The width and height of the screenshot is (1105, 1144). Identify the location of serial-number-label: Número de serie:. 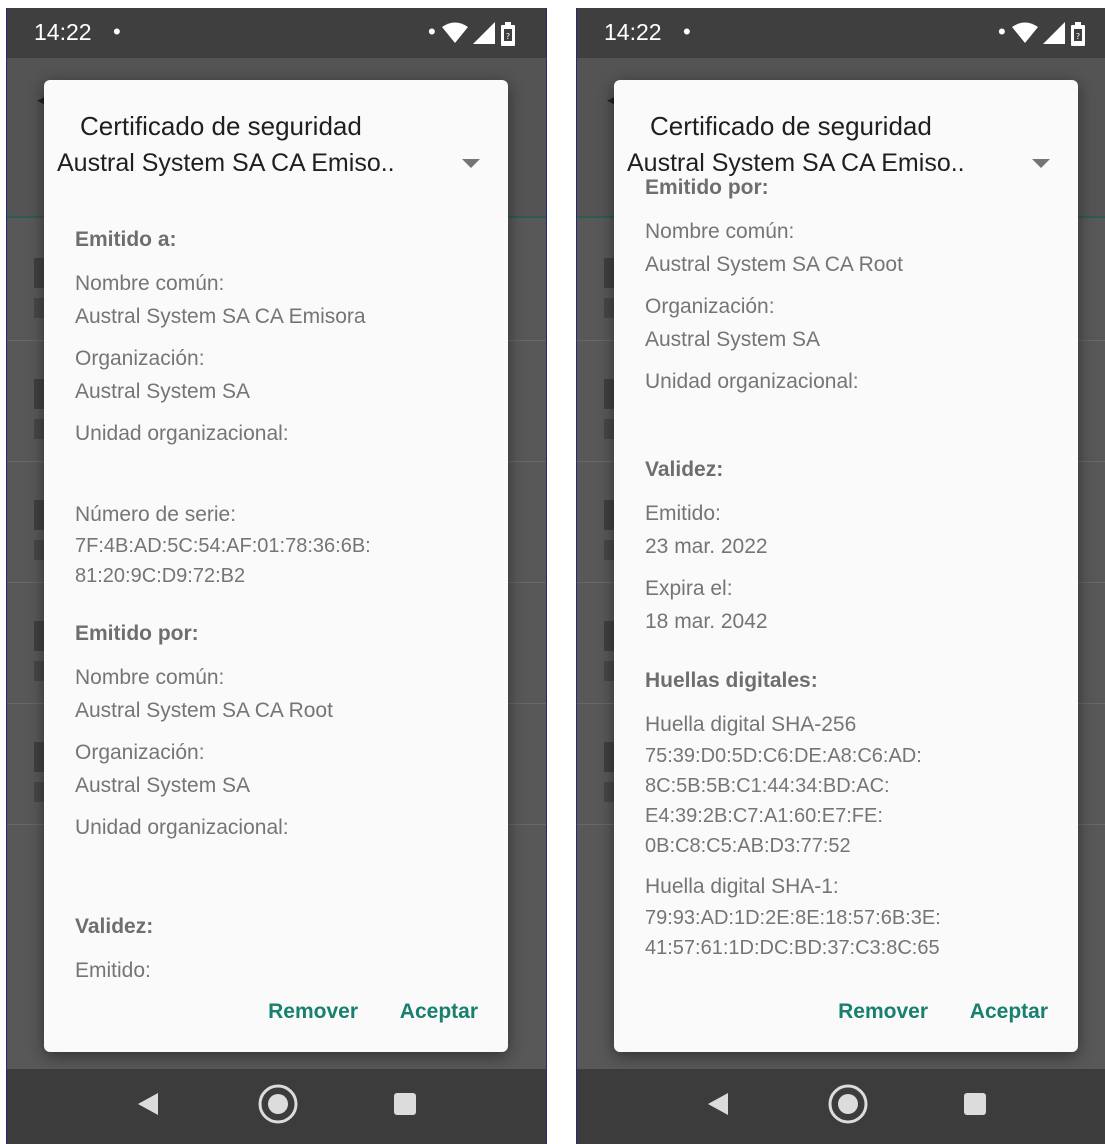
(156, 514).